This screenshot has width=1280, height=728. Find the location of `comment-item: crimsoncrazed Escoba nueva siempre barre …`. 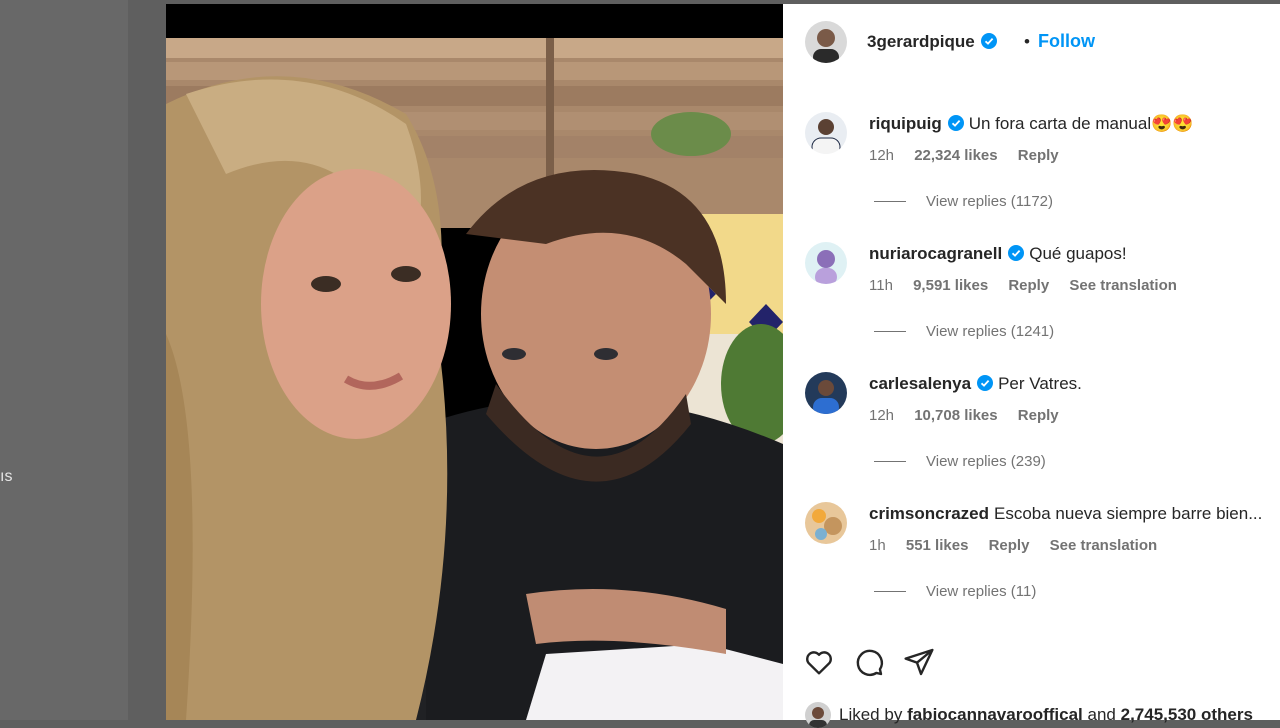

comment-item: crimsoncrazed Escoba nueva siempre barre … is located at coordinates (1031, 562).